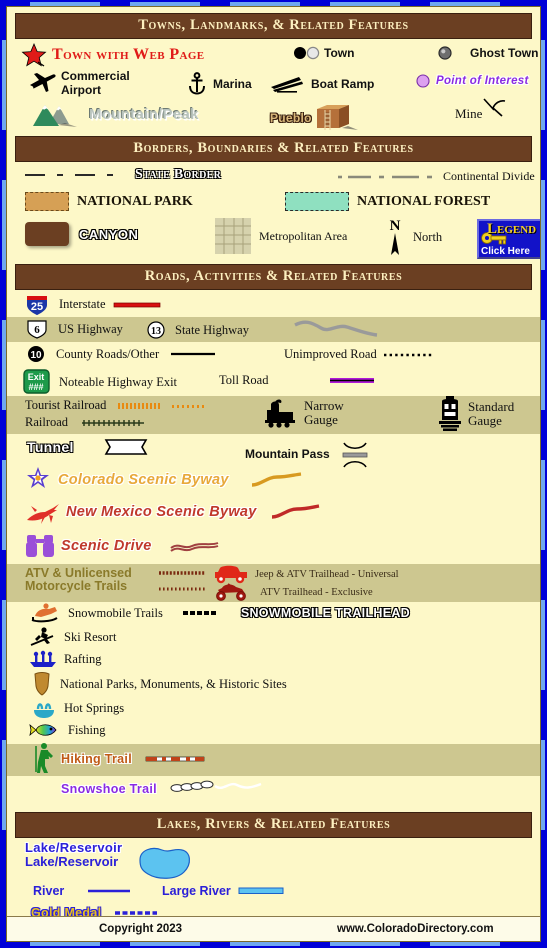  What do you see at coordinates (100, 382) in the screenshot?
I see `legend-item-highway-exit: Exit ### Noteable Highway Exit` at bounding box center [100, 382].